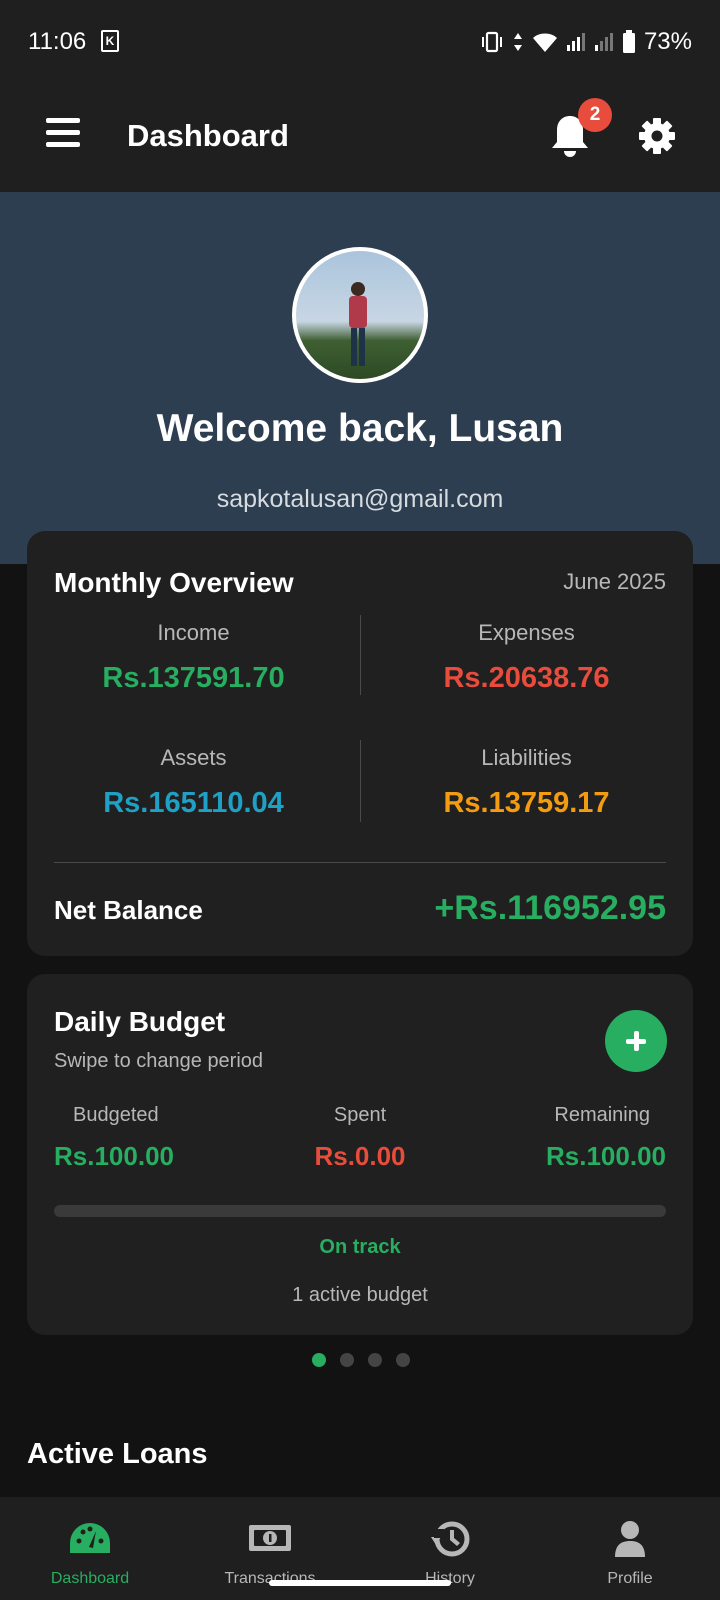 Image resolution: width=720 pixels, height=1600 pixels. Describe the element at coordinates (193, 678) in the screenshot. I see `income-value: Rs.137591.70` at that location.